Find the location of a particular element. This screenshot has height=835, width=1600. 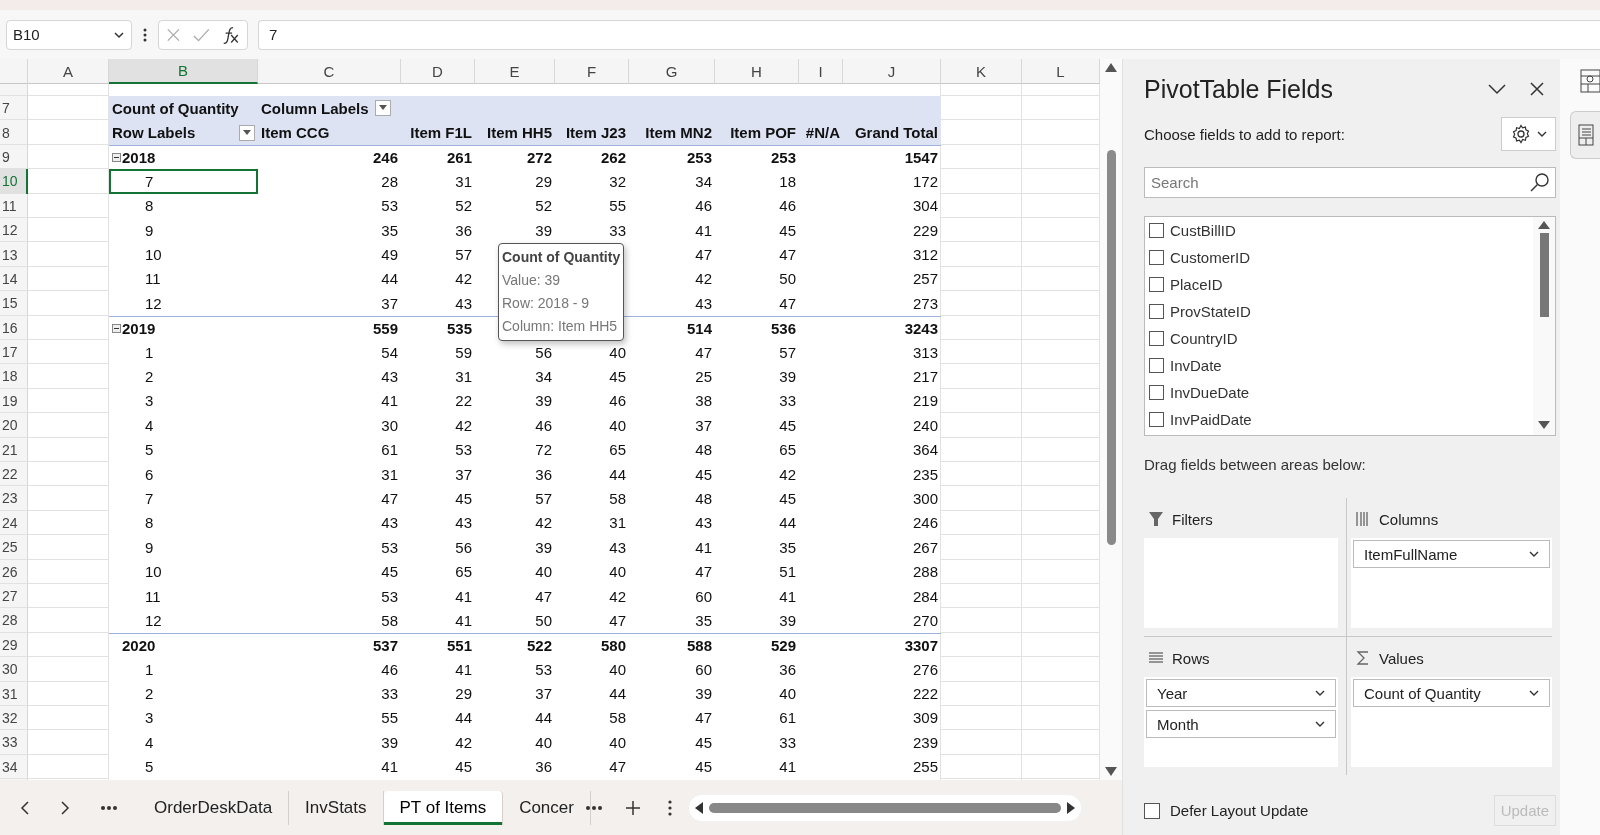

column-header: K is located at coordinates (981, 71).